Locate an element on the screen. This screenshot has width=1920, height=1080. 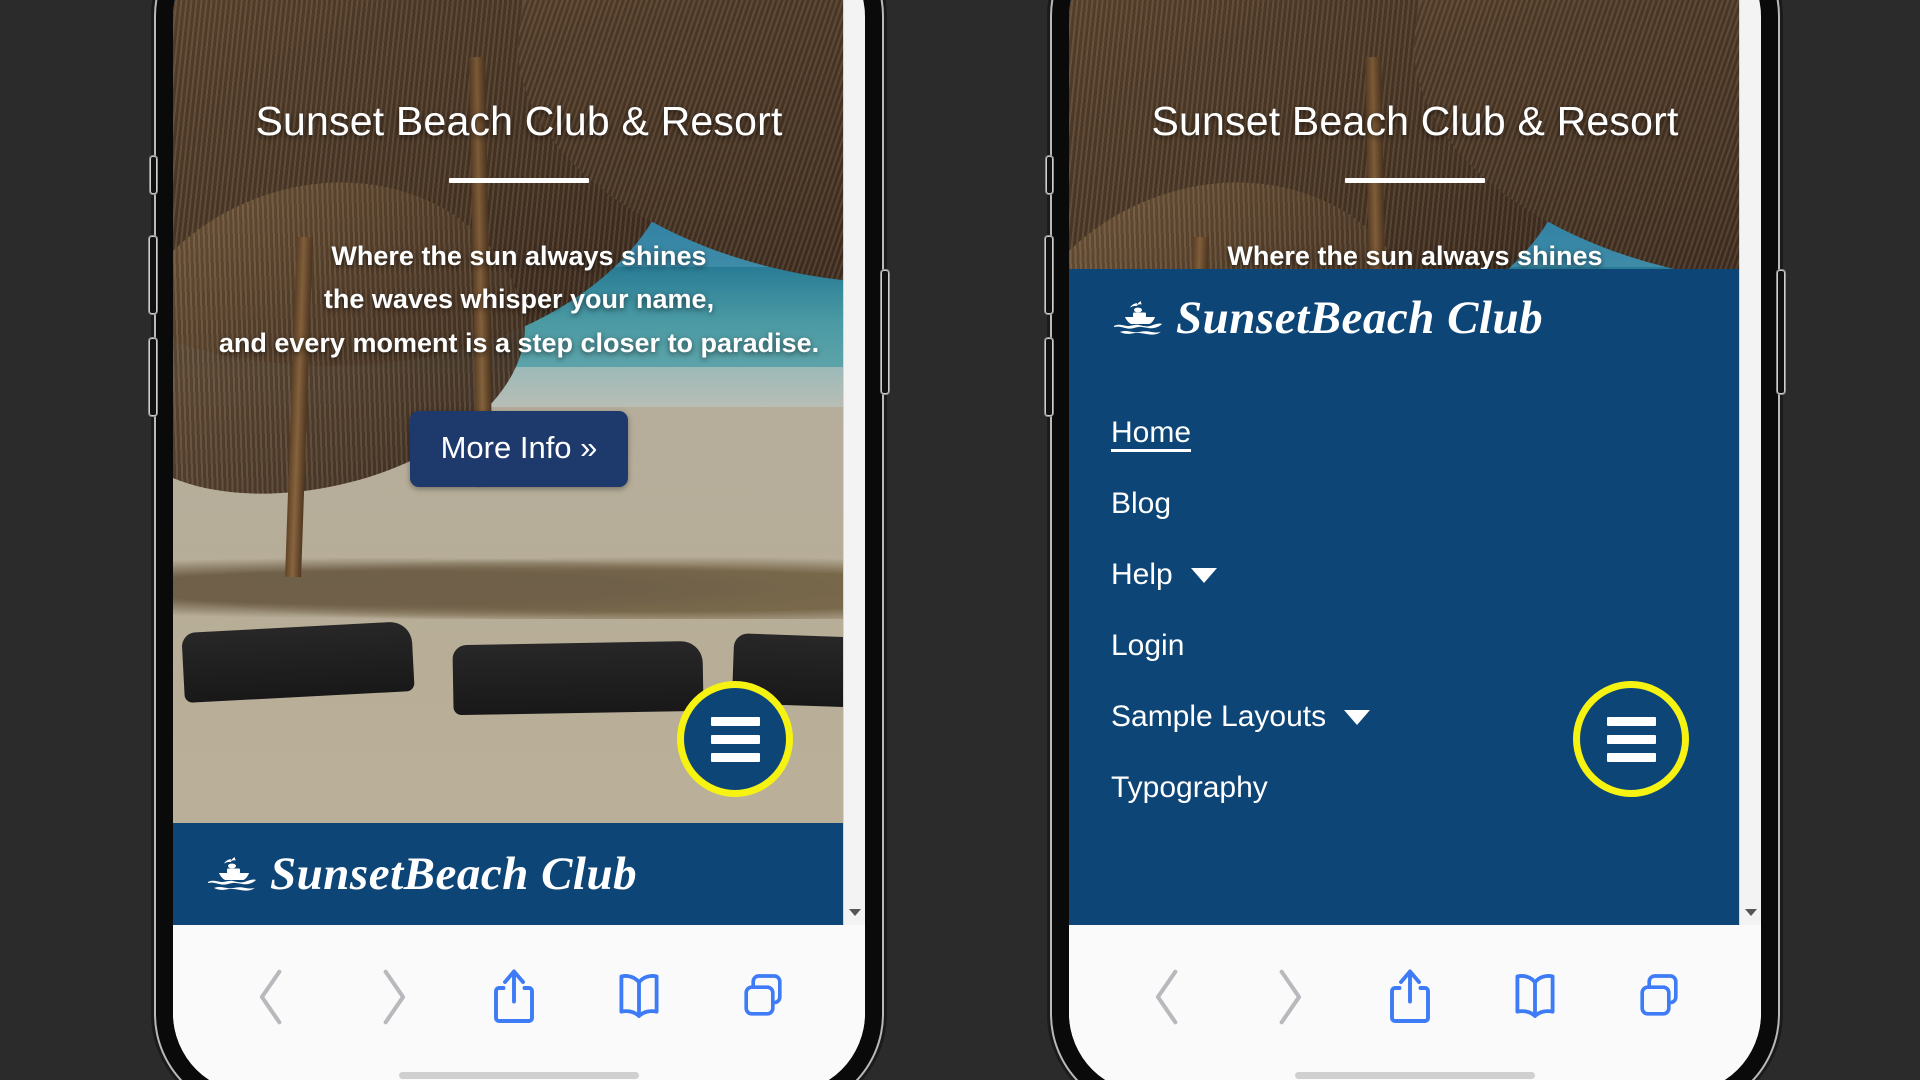
nav-item-label: Blog is located at coordinates (1141, 503).